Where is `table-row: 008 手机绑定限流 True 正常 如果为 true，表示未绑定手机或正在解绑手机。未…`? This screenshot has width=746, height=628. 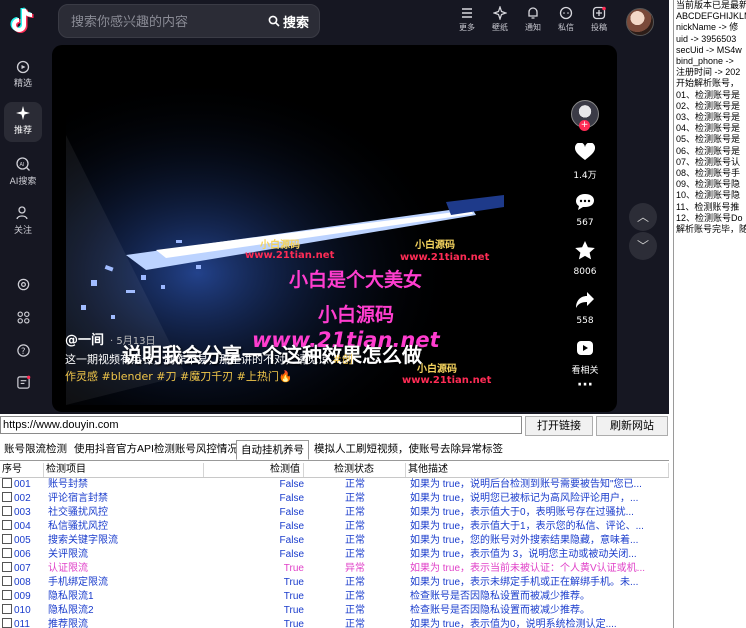 table-row: 008 手机绑定限流 True 正常 如果为 true，表示未绑定手机或正在解绑手机。未… is located at coordinates (334, 583).